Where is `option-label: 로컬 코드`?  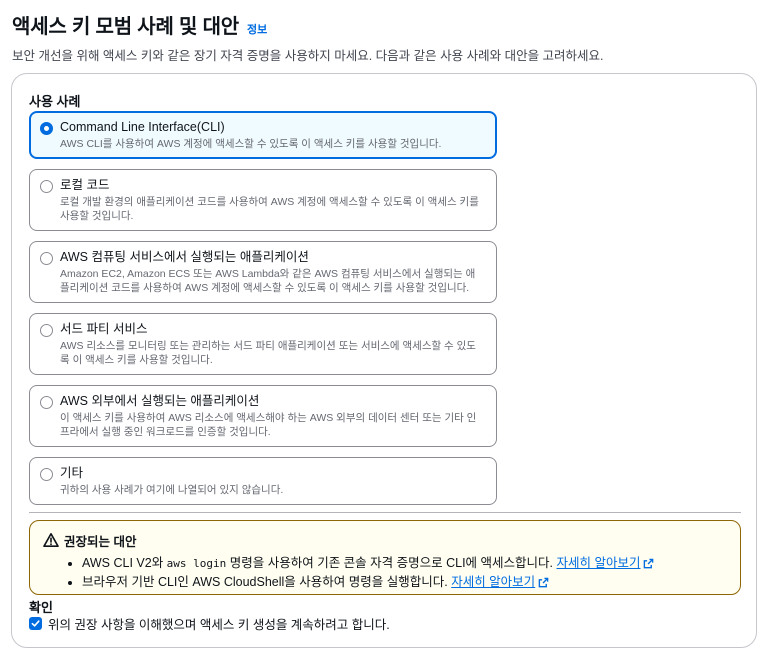
option-label: 로컬 코드 is located at coordinates (85, 185).